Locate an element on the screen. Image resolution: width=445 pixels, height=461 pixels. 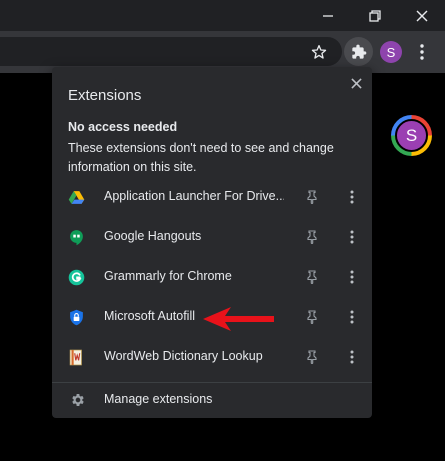
gear-icon is located at coordinates (78, 400).